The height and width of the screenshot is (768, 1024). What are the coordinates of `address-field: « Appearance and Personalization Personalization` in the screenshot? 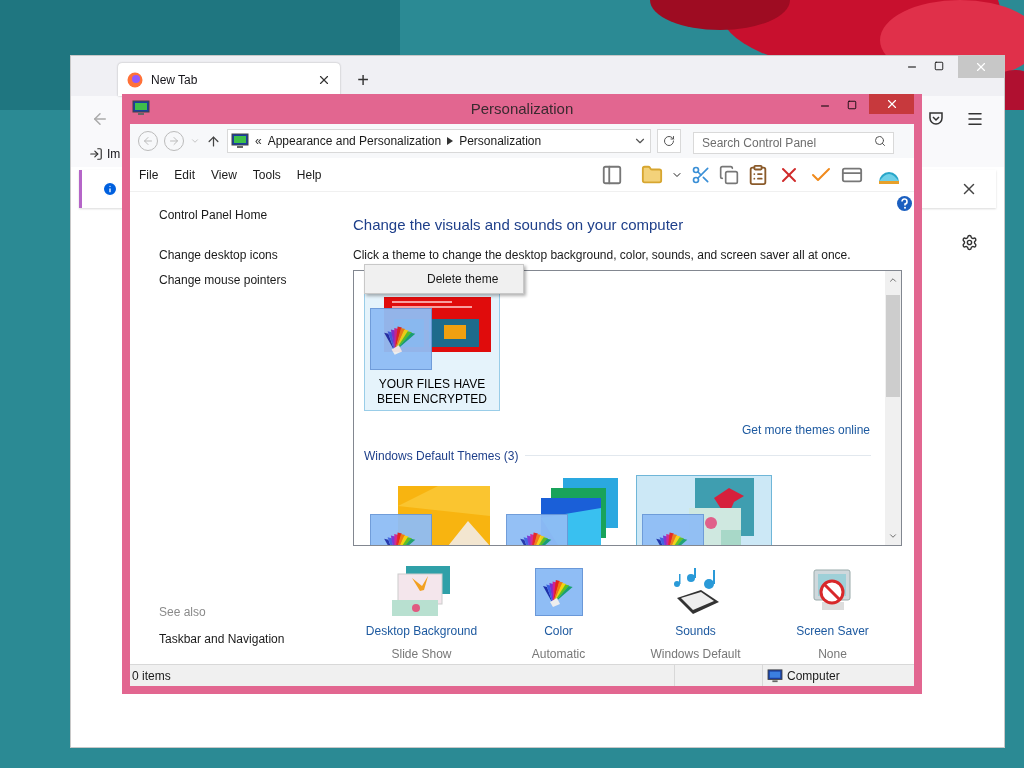 It's located at (439, 141).